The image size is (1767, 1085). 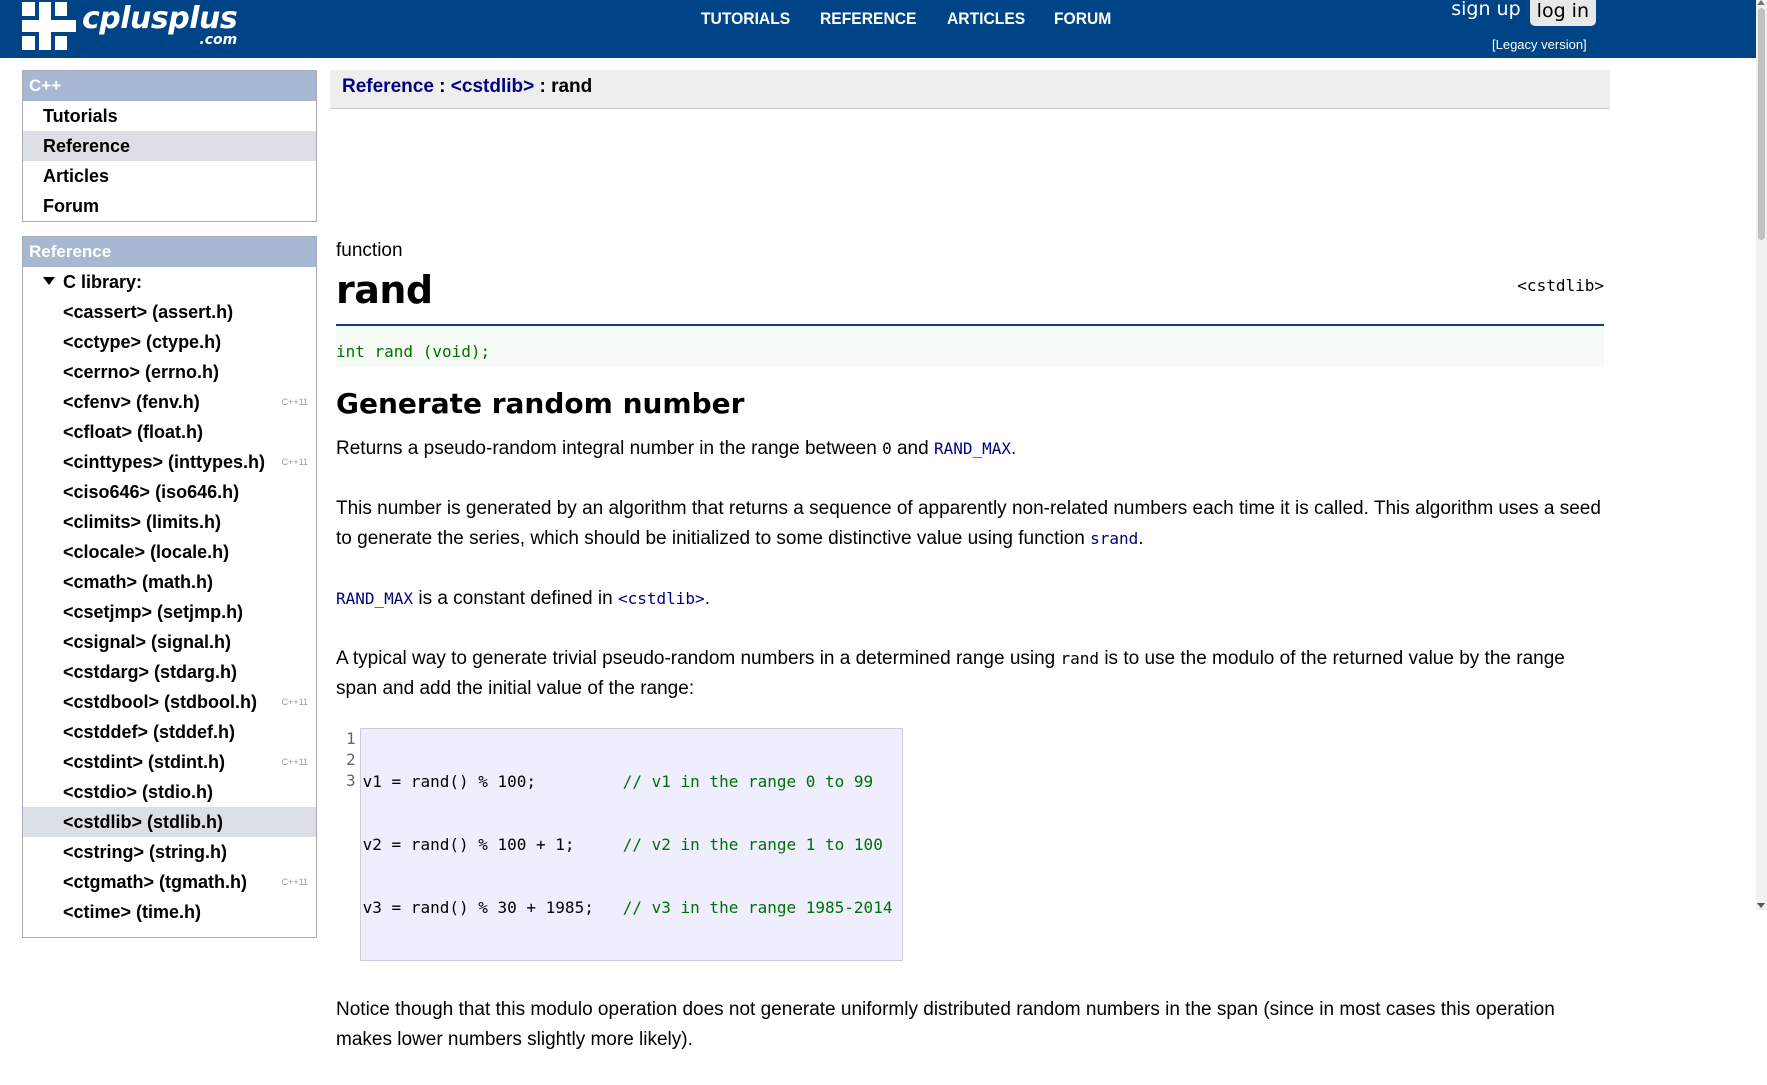 I want to click on rand-max-link: RAND_MAX, so click(x=972, y=448).